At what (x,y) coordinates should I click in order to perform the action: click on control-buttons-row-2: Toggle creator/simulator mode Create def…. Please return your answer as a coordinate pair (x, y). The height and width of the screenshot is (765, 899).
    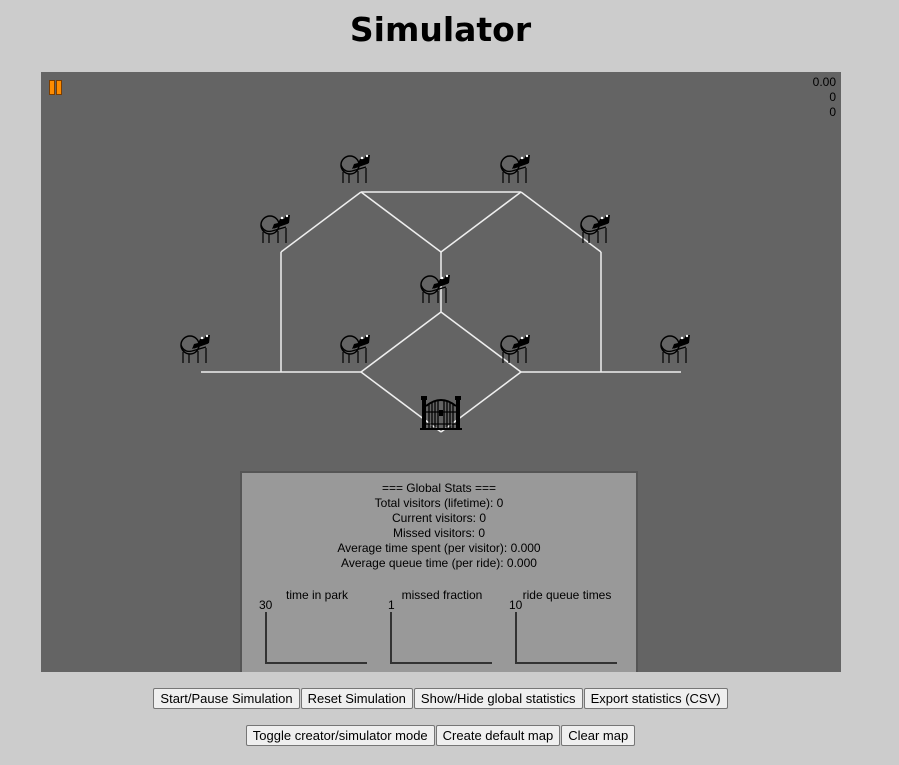
    Looking at the image, I should click on (440, 735).